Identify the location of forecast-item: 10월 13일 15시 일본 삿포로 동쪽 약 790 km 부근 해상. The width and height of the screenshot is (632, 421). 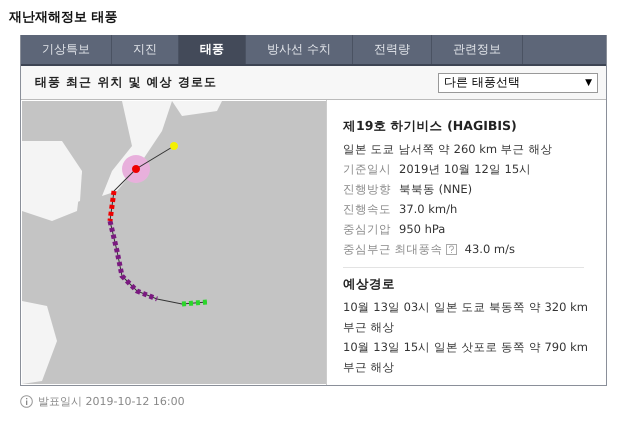
(466, 357).